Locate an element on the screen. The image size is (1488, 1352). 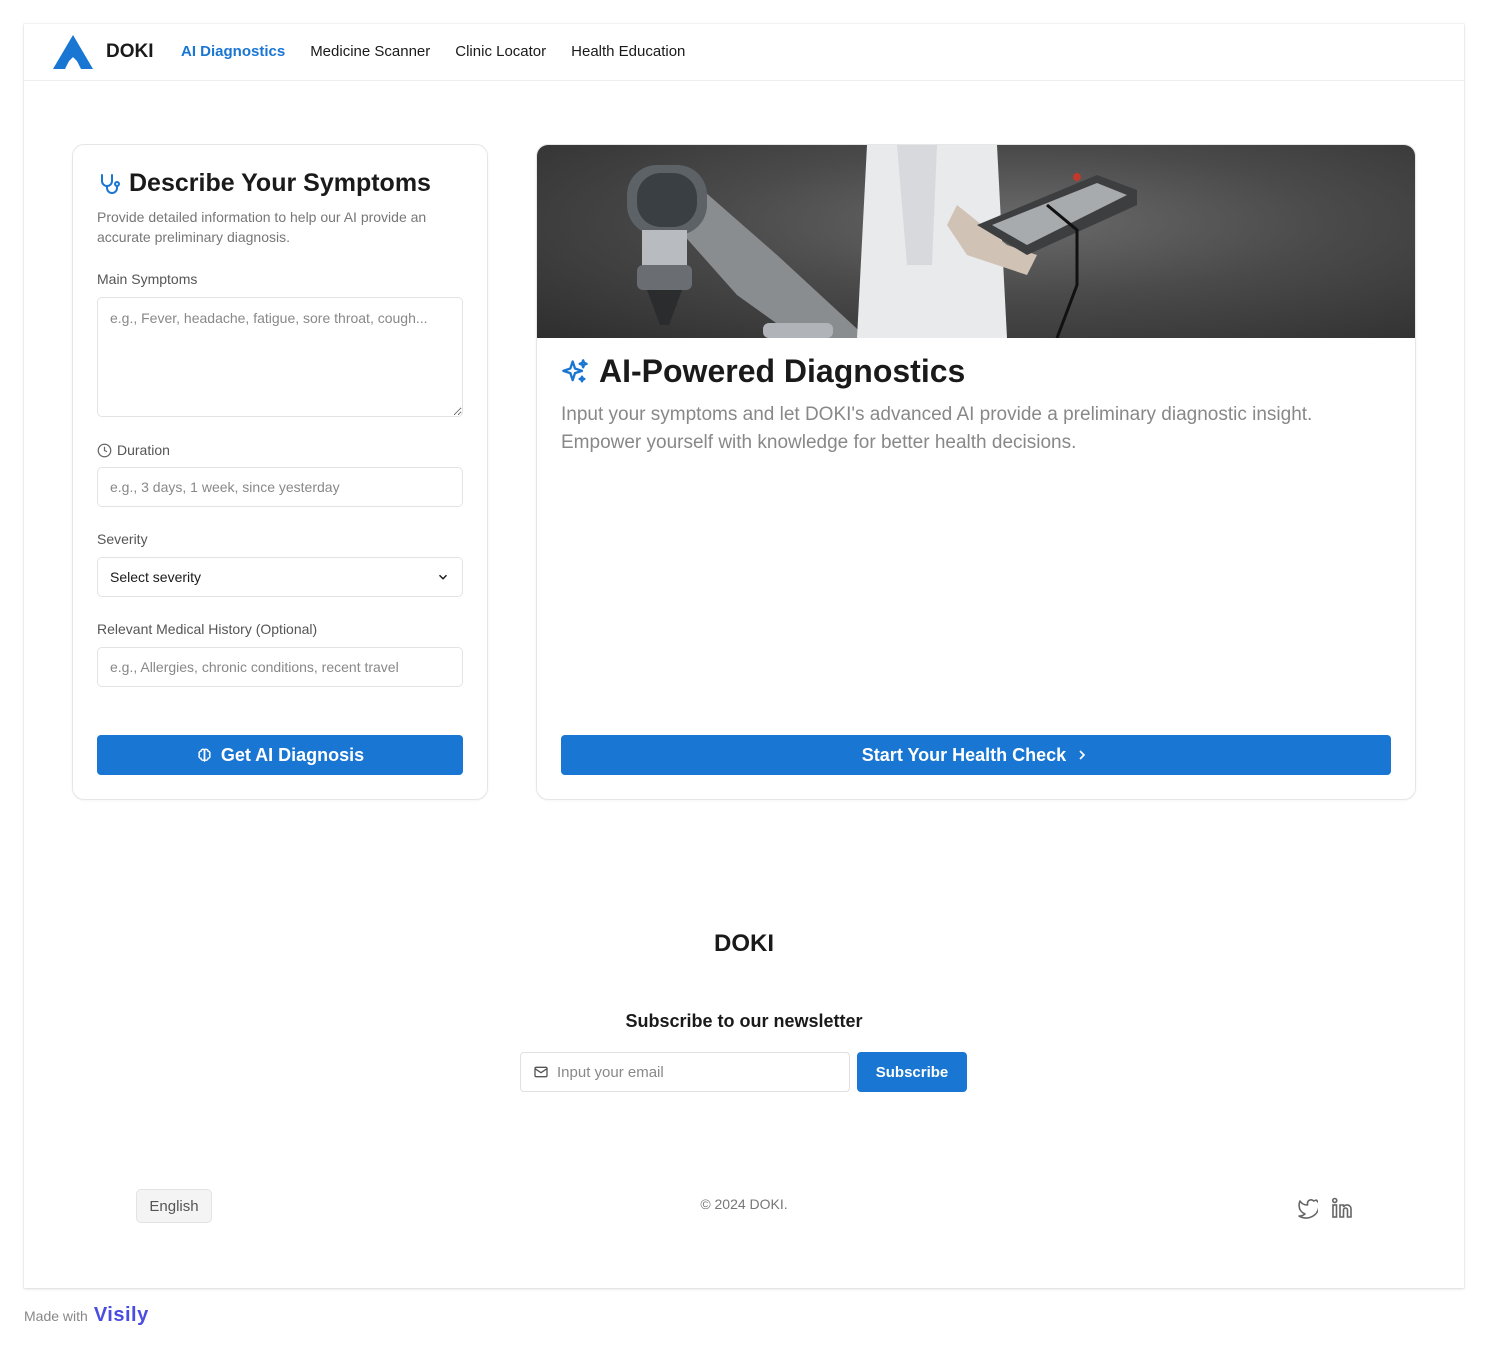
email-field-wrapper is located at coordinates (685, 1072).